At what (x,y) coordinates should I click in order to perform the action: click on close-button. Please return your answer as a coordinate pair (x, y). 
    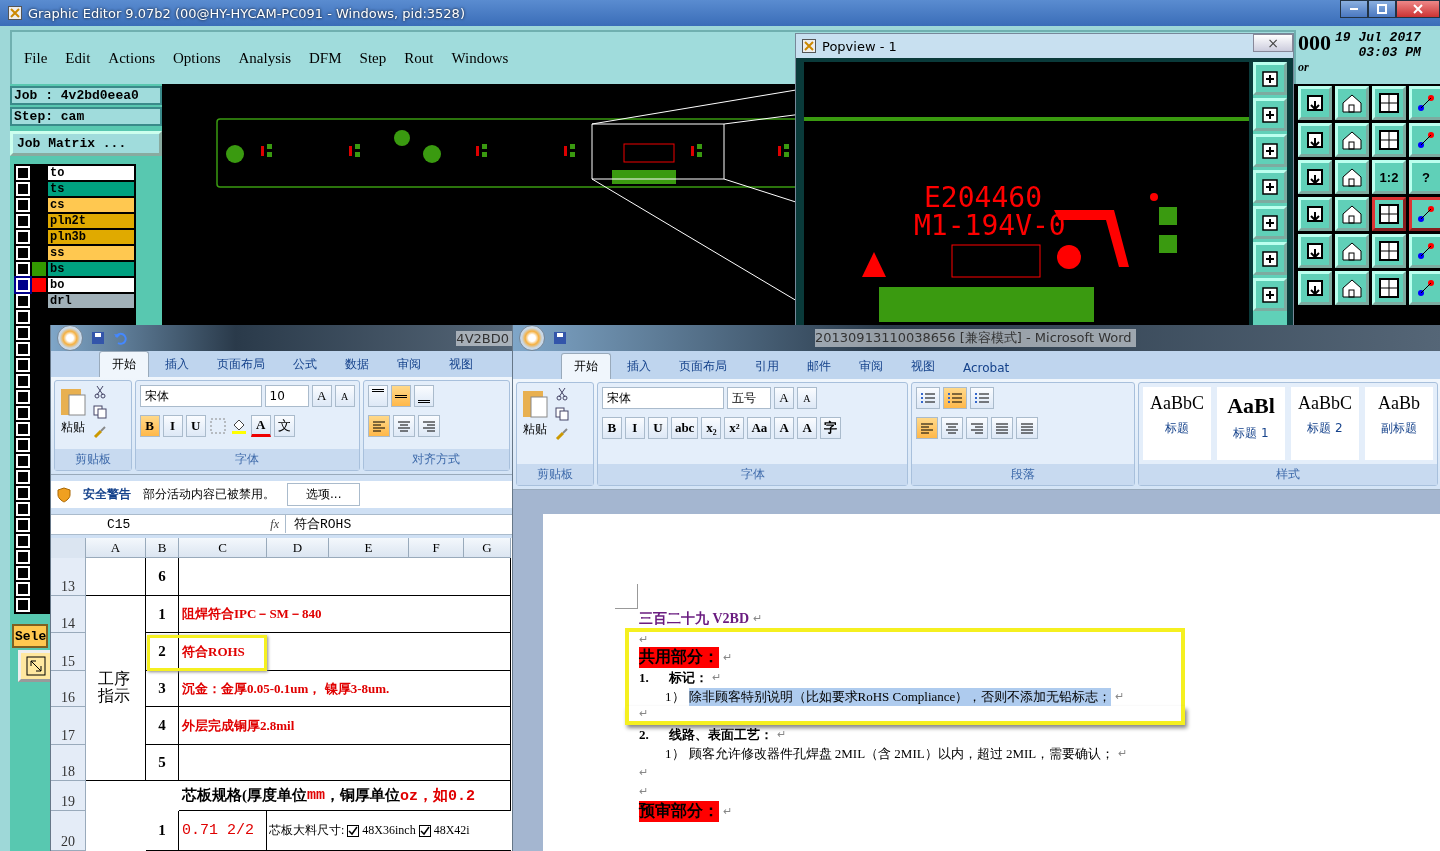
    Looking at the image, I should click on (1418, 9).